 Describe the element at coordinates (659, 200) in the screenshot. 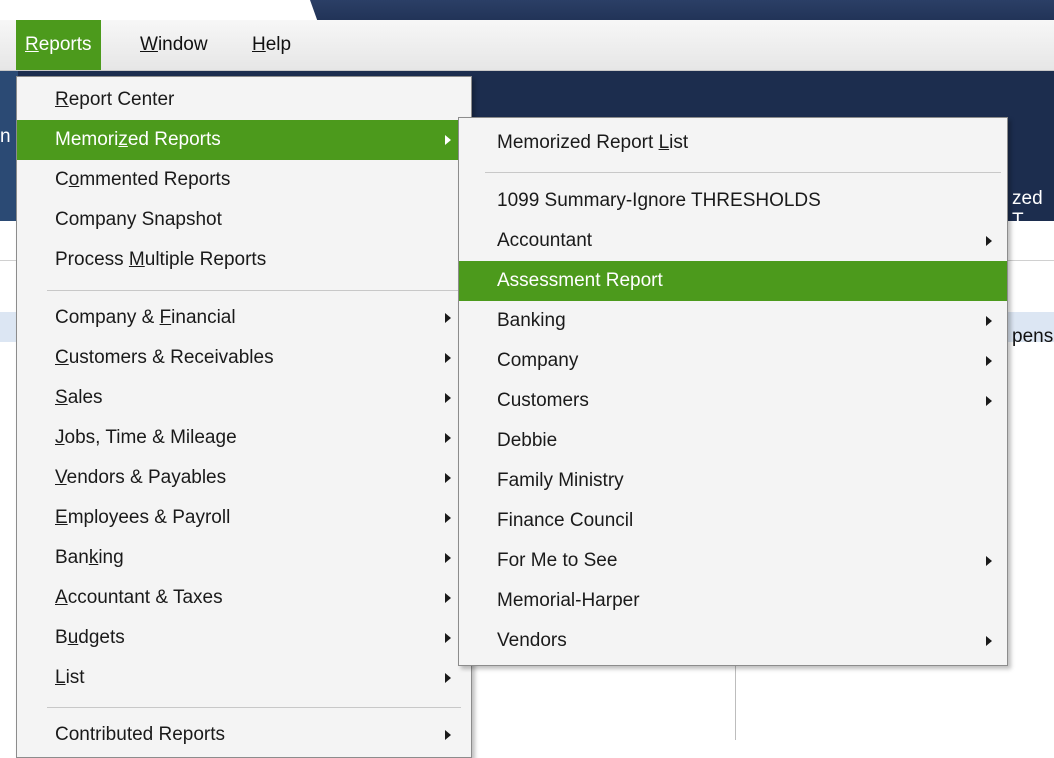

I see `memorized-menu-item-text-pre: 1099 Summary-Ignore THRESHOLDS` at that location.